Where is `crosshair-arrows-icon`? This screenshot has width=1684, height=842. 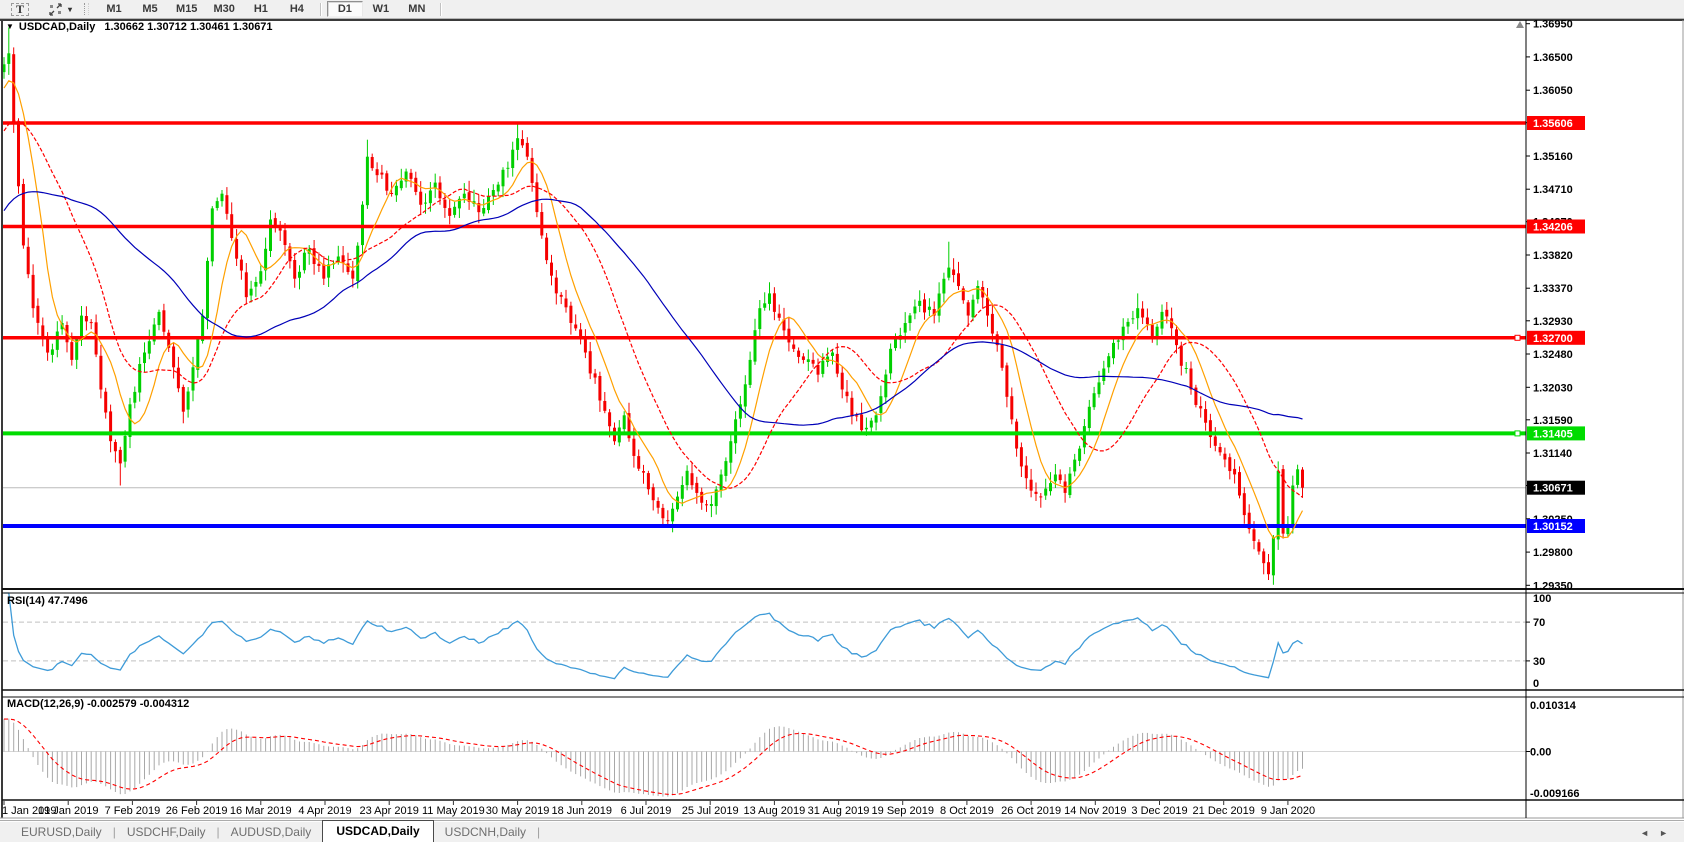
crosshair-arrows-icon is located at coordinates (55, 9).